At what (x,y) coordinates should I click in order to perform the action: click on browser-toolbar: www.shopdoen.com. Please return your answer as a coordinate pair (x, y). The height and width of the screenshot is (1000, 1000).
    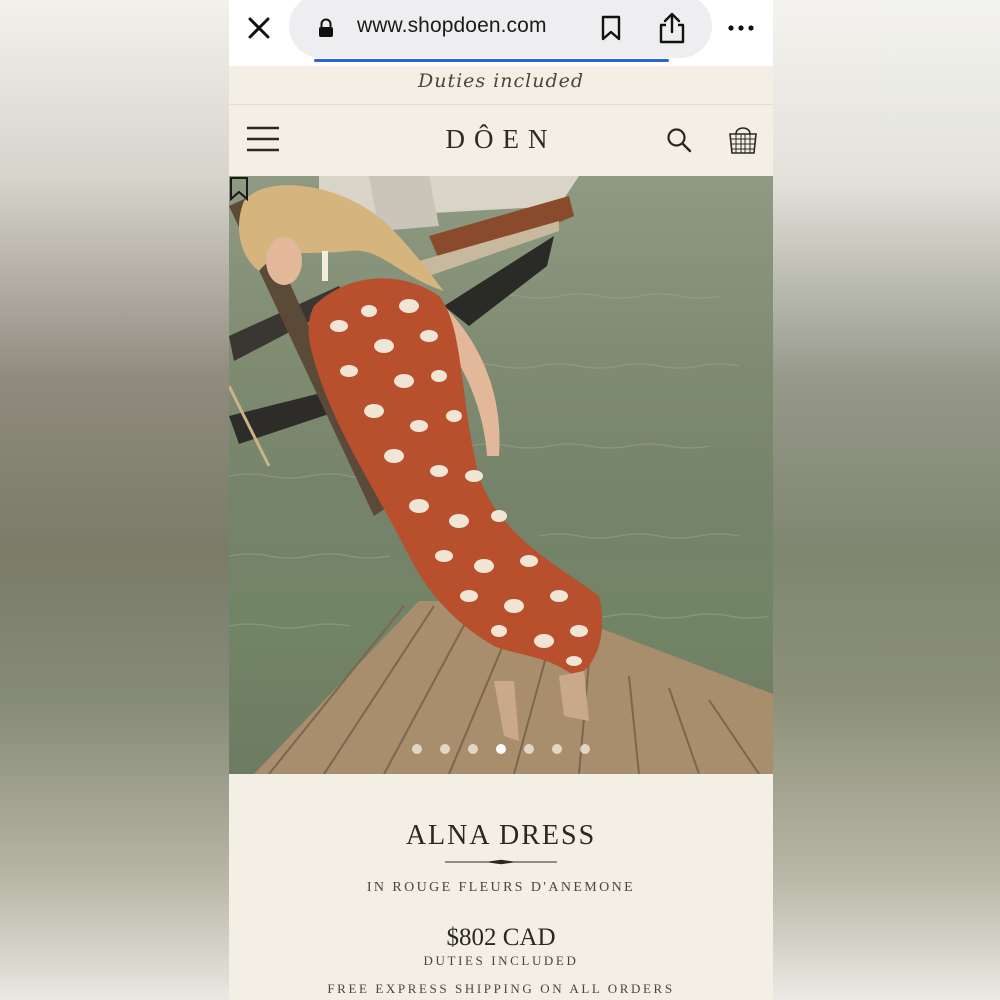
    Looking at the image, I should click on (501, 33).